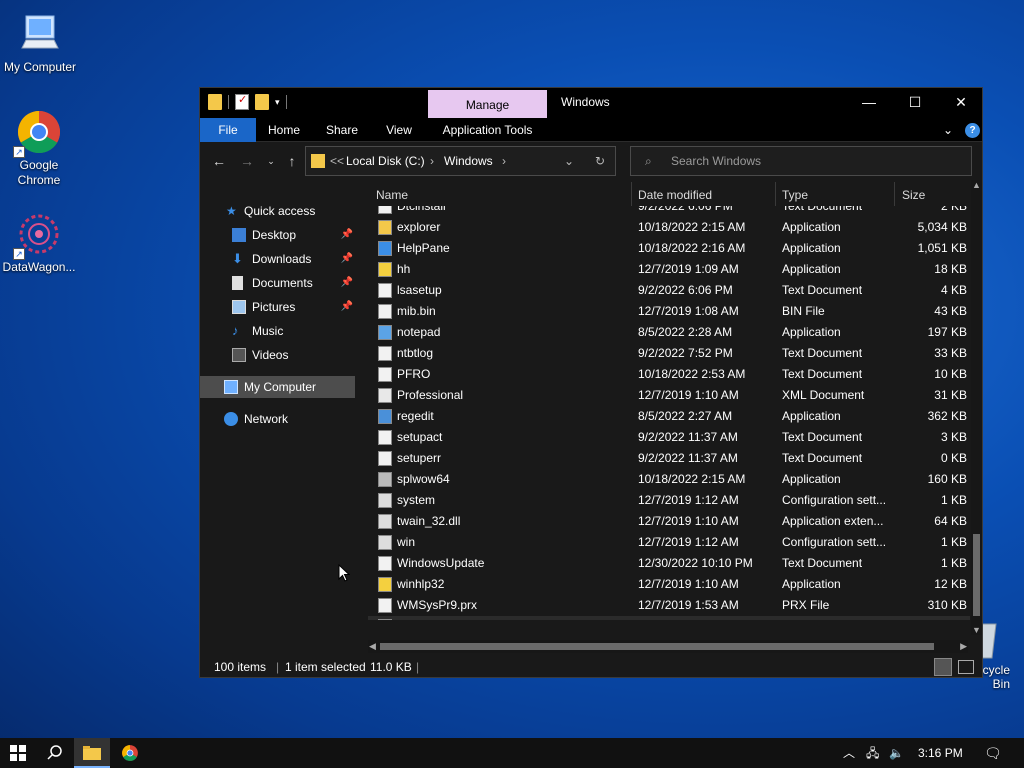  What do you see at coordinates (437, 605) in the screenshot?
I see `file-name: WMSysPr9.prx` at bounding box center [437, 605].